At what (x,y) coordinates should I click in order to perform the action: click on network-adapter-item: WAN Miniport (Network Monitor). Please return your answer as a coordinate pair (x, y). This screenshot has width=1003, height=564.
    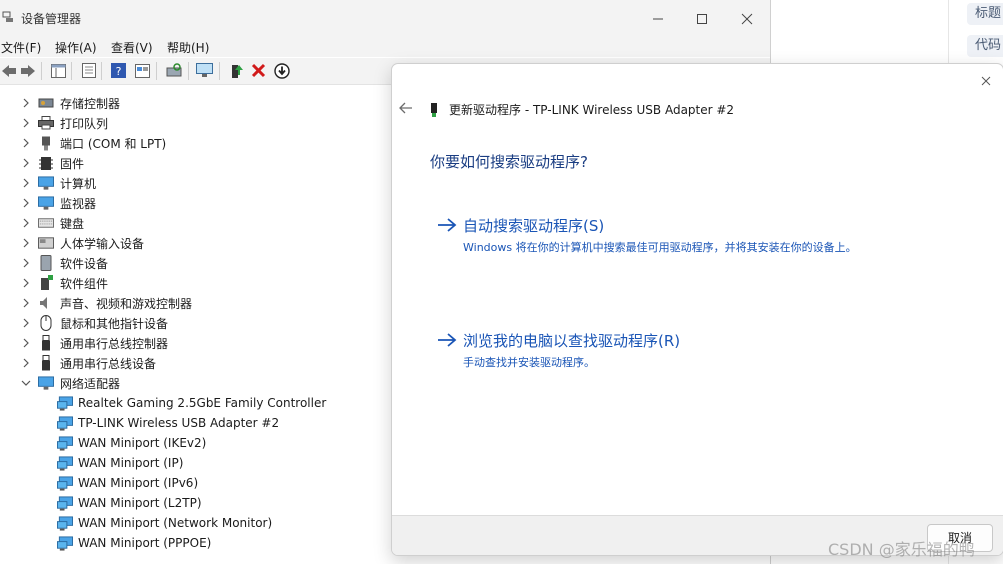
    Looking at the image, I should click on (164, 523).